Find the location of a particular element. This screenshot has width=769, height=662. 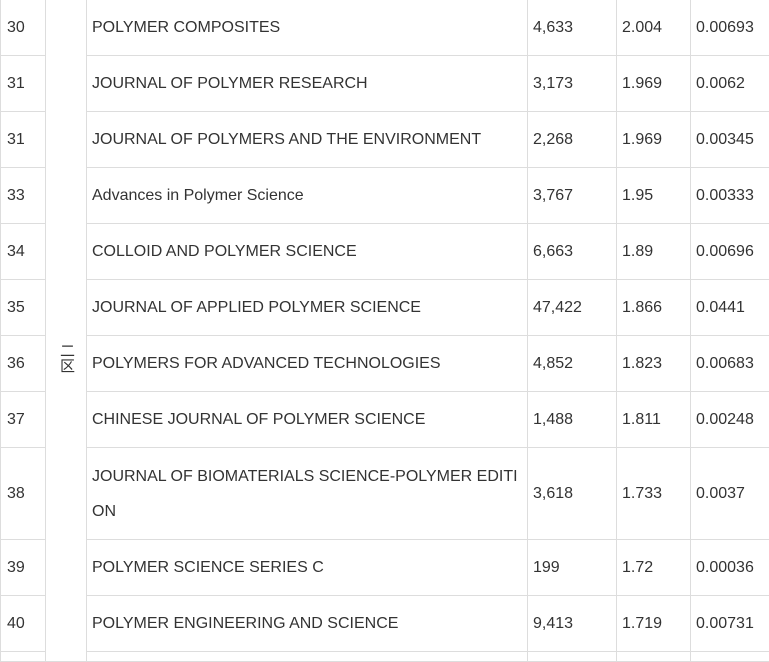

journal-title-cell: CHINESE JOURNAL OF POLYMER SCIENCE is located at coordinates (307, 420).